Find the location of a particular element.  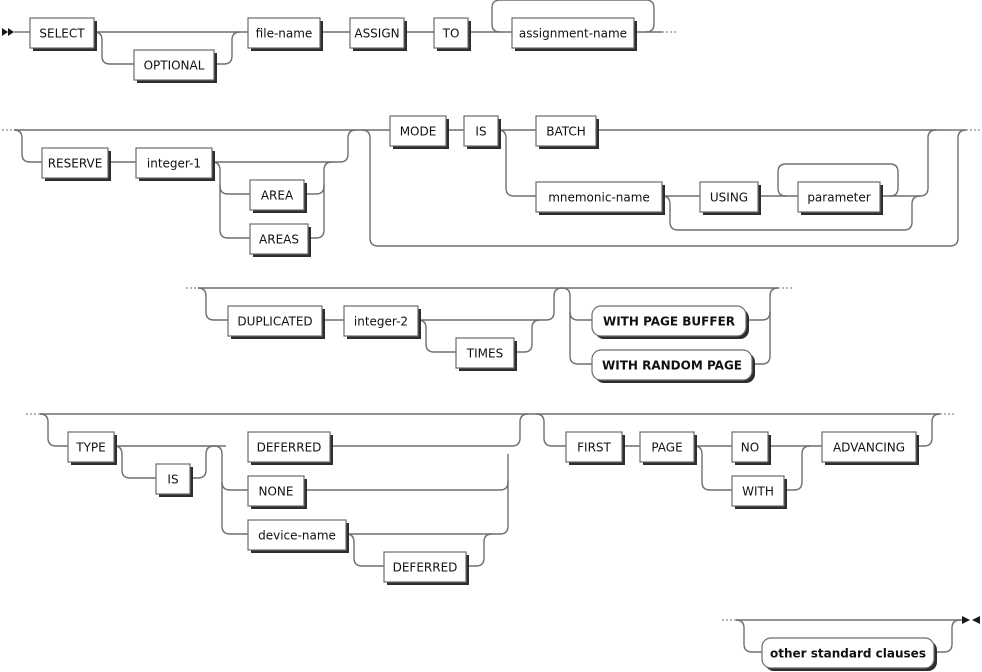

term-label: TO is located at coordinates (451, 34).